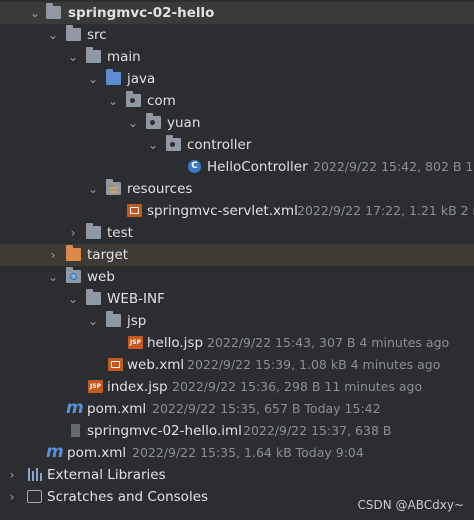 This screenshot has height=520, width=474. Describe the element at coordinates (137, 321) in the screenshot. I see `tree-label: jsp` at that location.